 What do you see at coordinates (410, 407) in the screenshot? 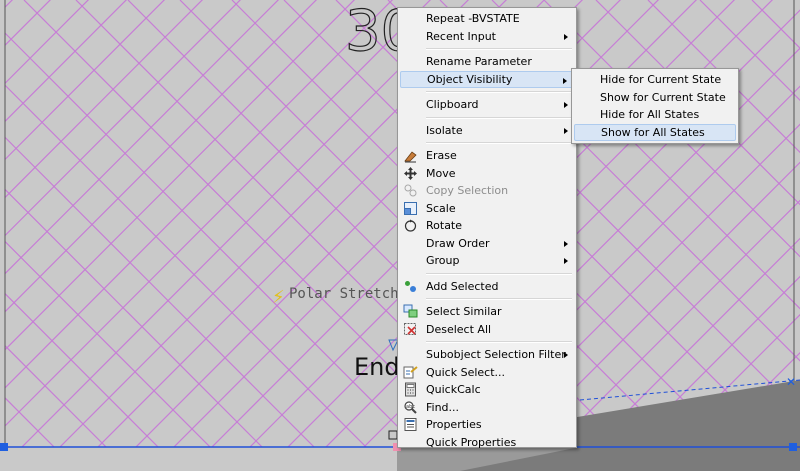
I see `svg-text: abc` at bounding box center [410, 407].